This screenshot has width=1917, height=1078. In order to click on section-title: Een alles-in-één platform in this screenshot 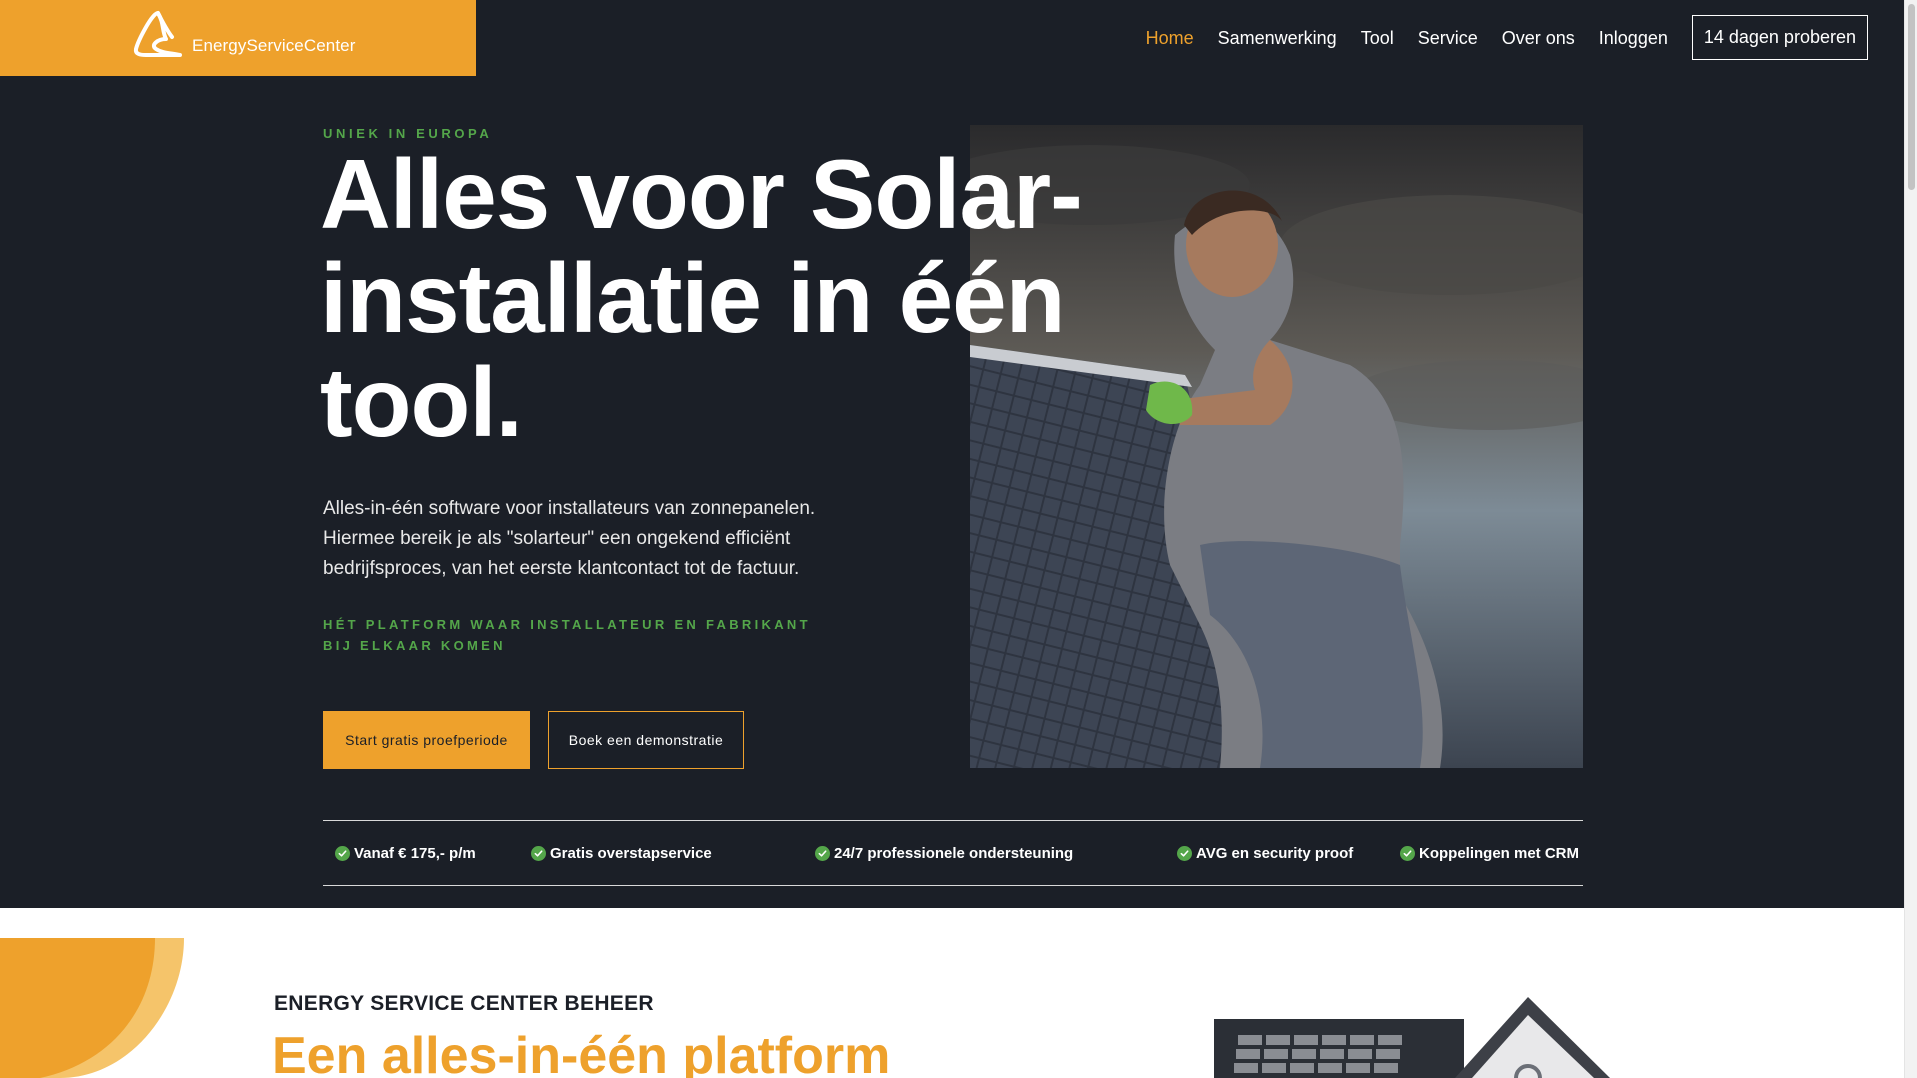, I will do `click(581, 1052)`.